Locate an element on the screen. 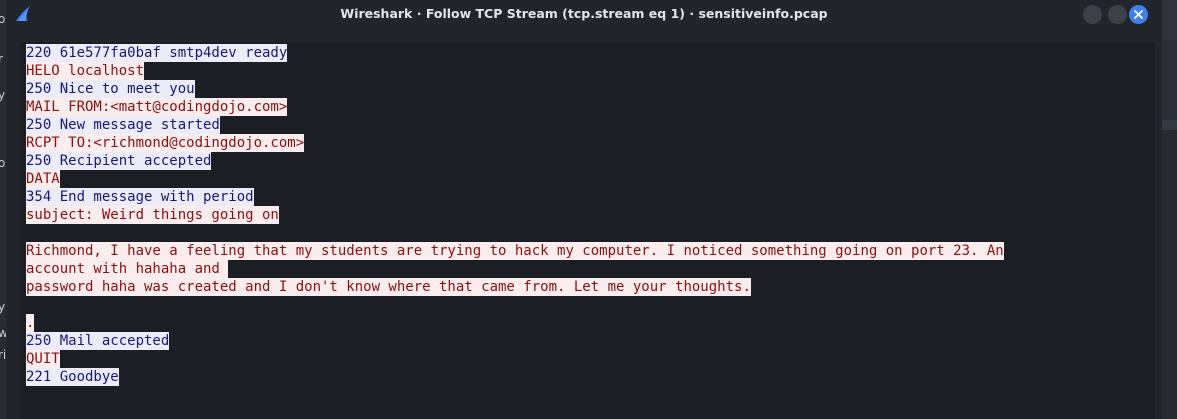  stream-line-text: 354 End message with period is located at coordinates (140, 197).